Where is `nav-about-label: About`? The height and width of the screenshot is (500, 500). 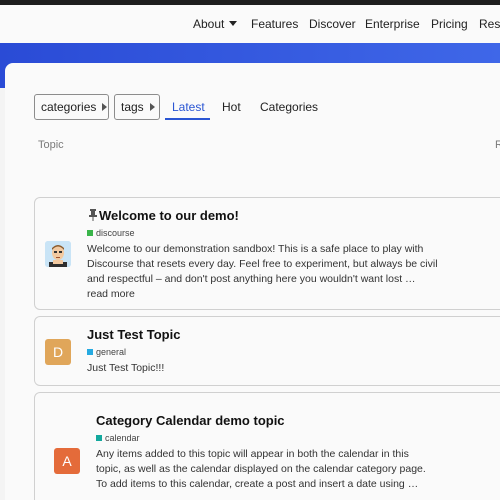 nav-about-label: About is located at coordinates (209, 24).